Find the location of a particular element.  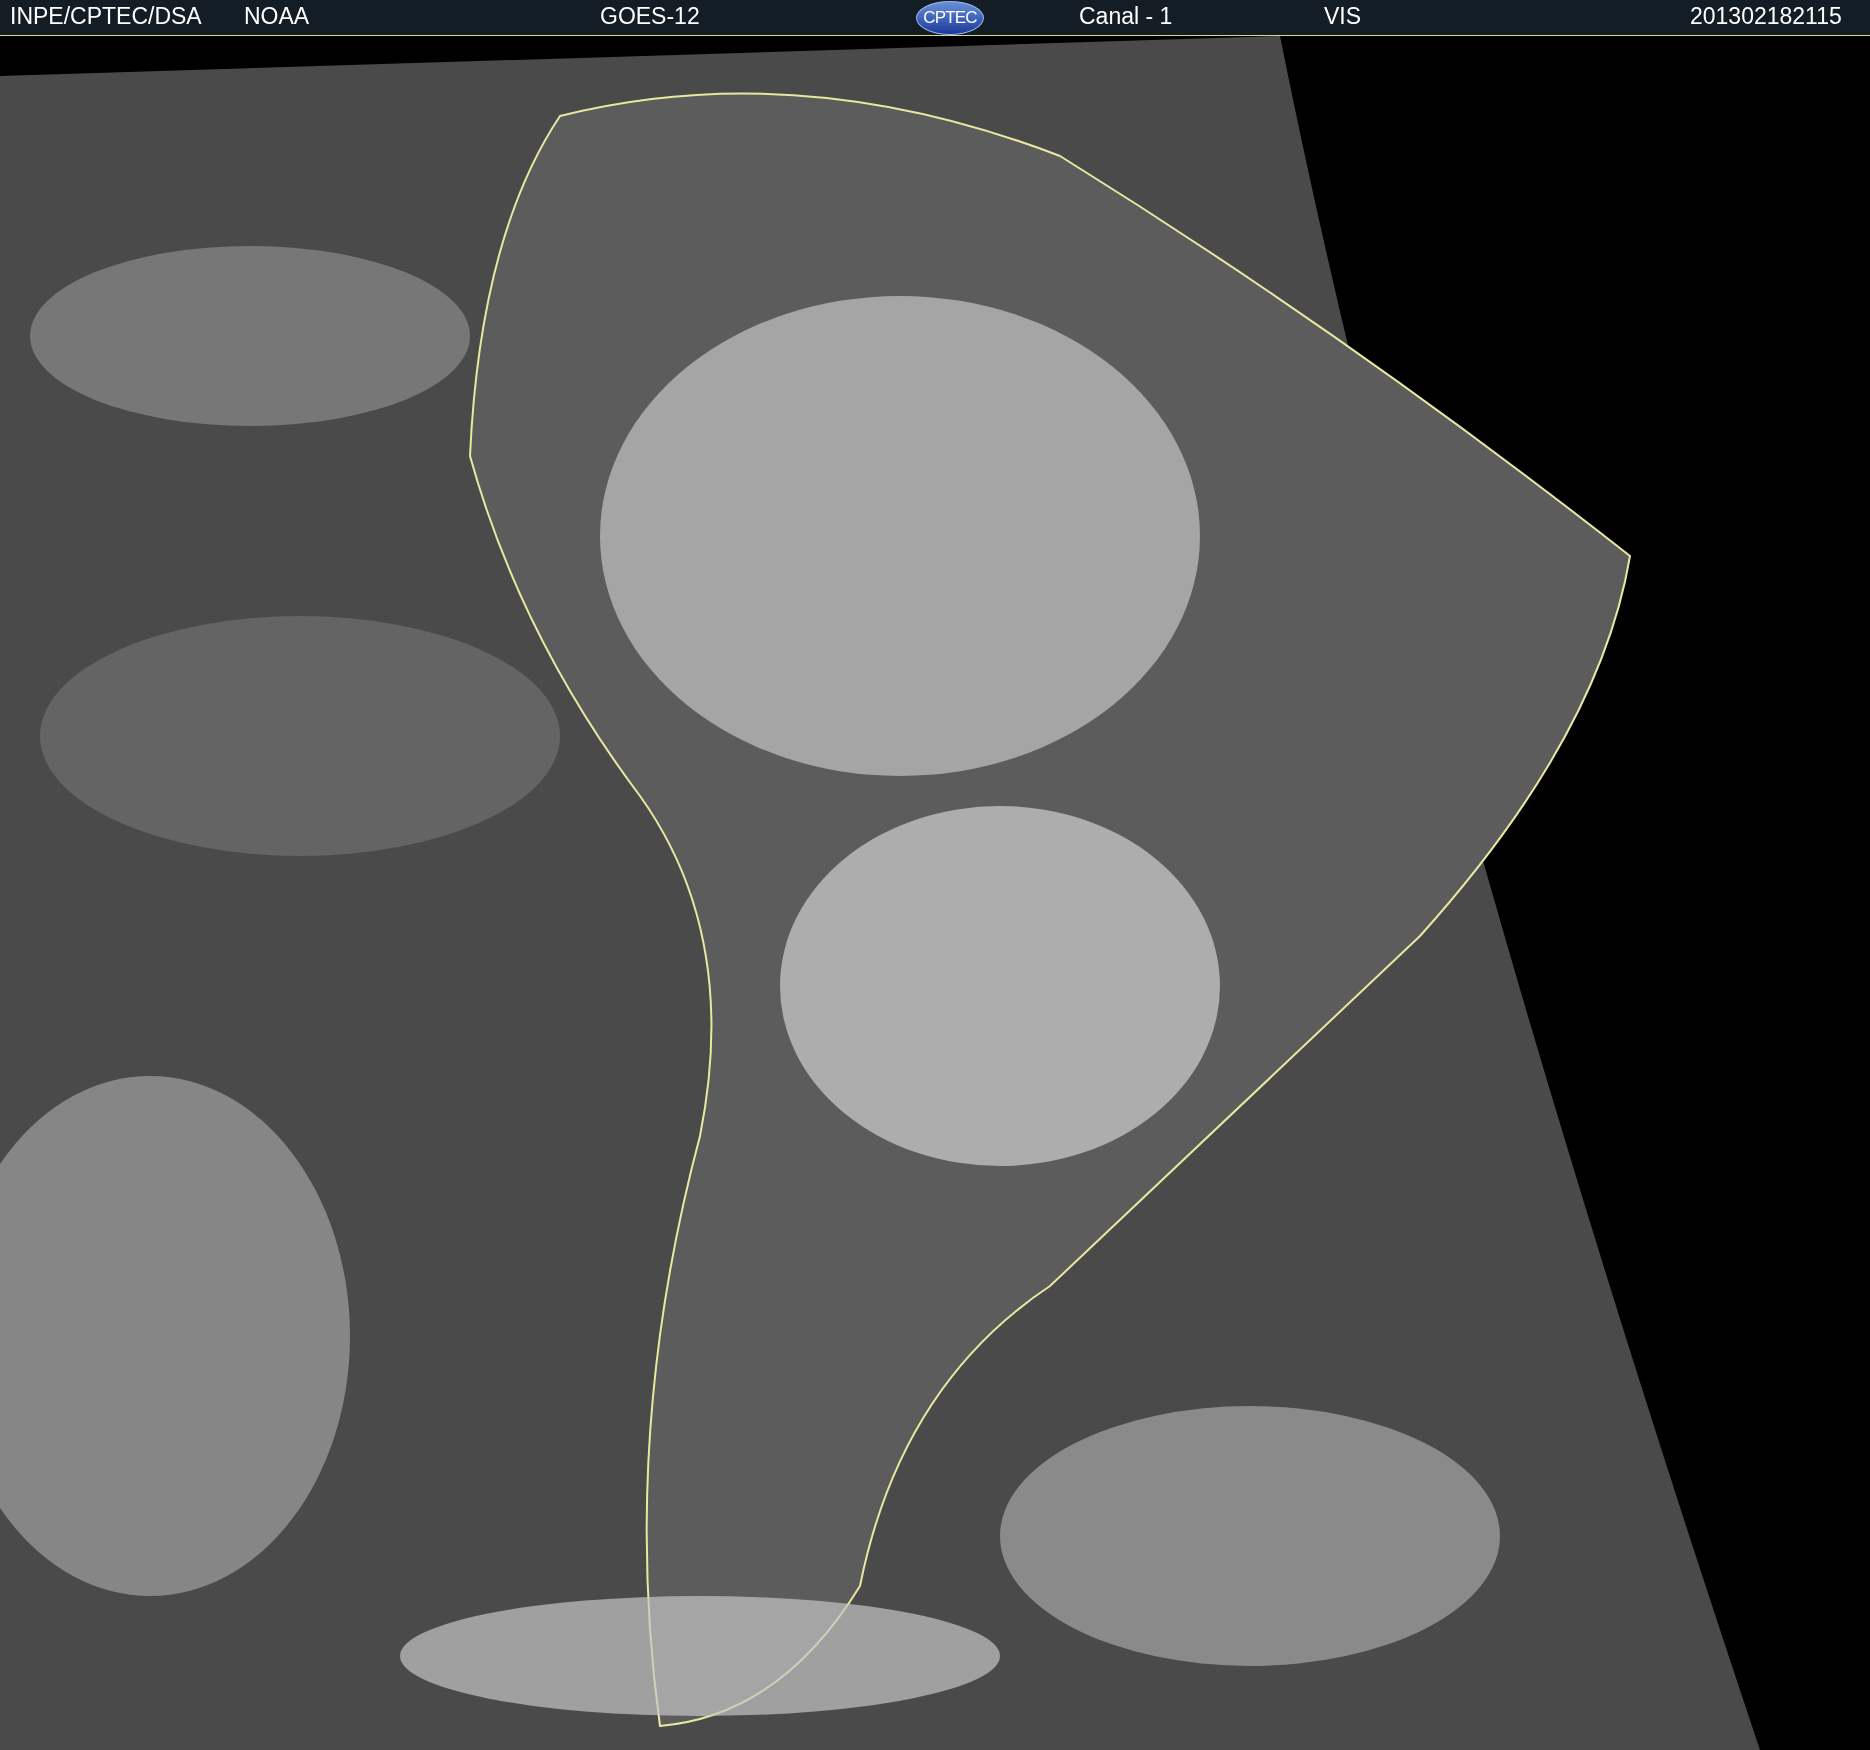

satellite-label: GOES-12 is located at coordinates (650, 15).